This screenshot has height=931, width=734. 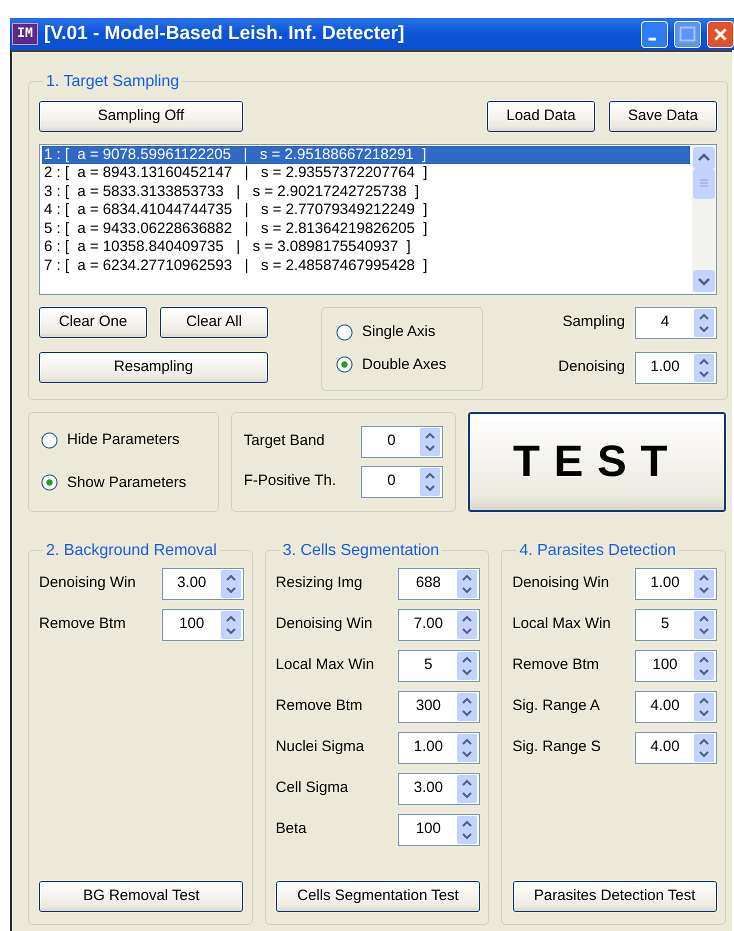 What do you see at coordinates (93, 322) in the screenshot?
I see `clear-one-button: Clear One` at bounding box center [93, 322].